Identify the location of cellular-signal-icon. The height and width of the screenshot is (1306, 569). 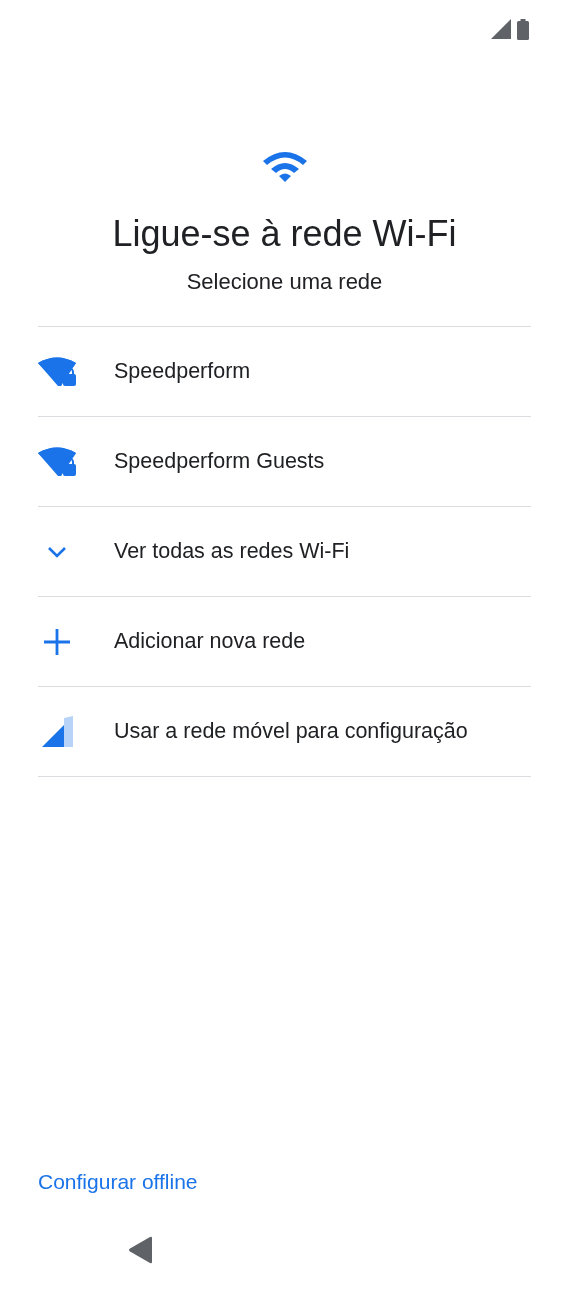
(58, 731).